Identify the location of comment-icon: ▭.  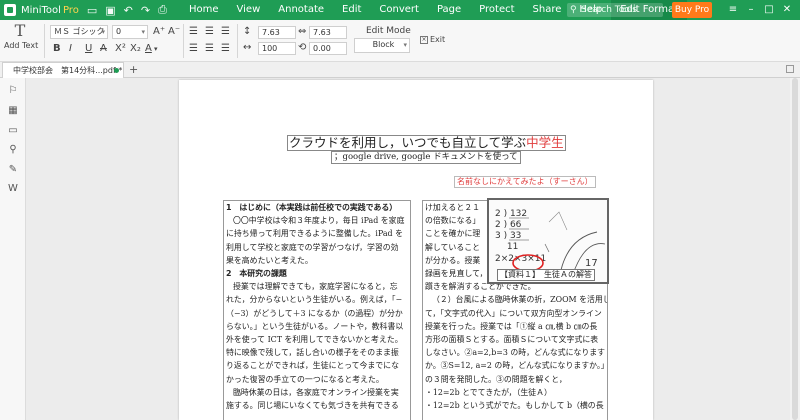
(13, 131).